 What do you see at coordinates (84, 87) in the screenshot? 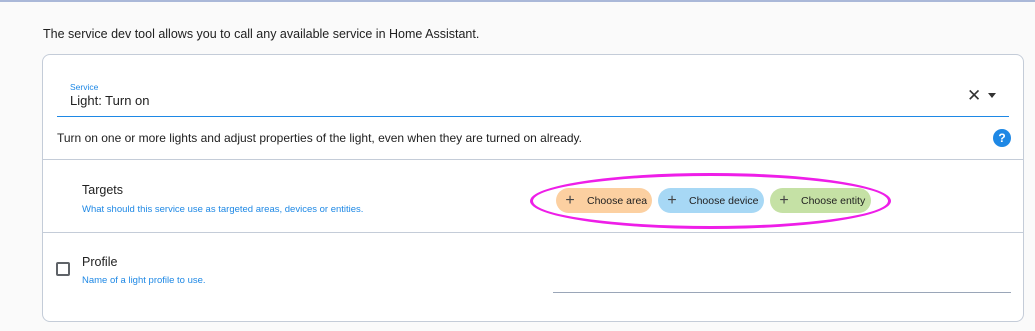
I see `service-label: Service` at bounding box center [84, 87].